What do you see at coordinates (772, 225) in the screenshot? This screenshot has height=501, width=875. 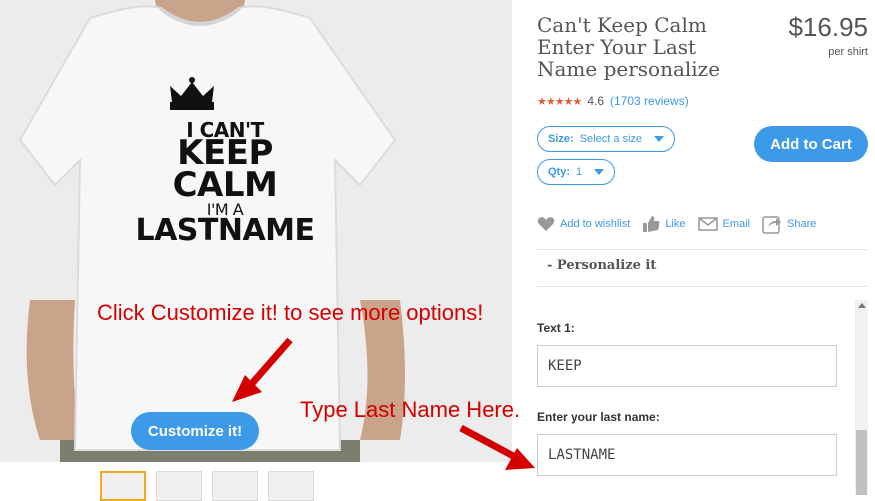 I see `share-icon` at bounding box center [772, 225].